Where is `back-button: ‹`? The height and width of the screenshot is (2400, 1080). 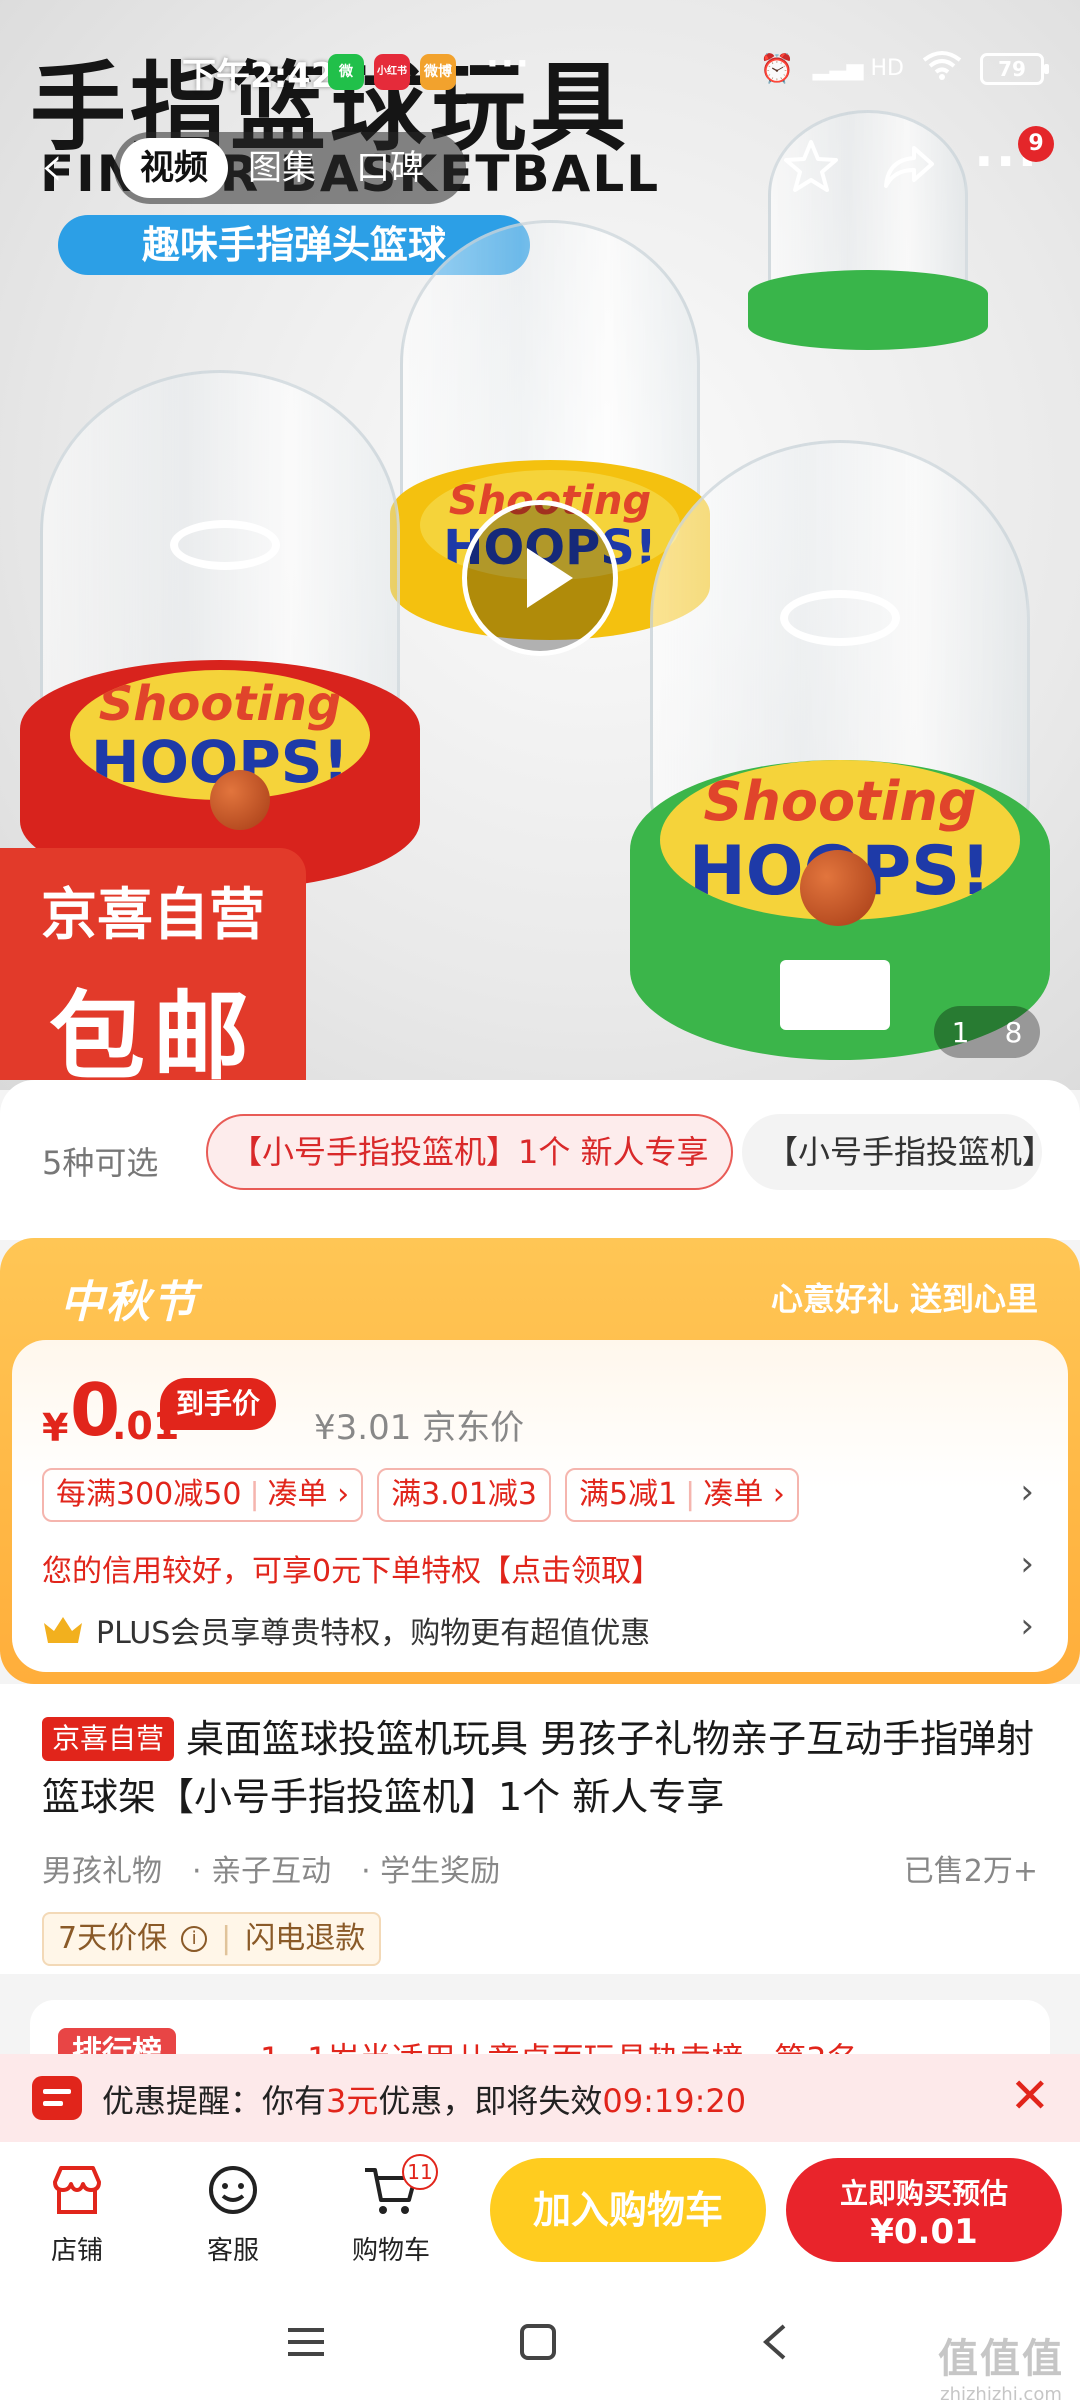
back-button: ‹ is located at coordinates (52, 166).